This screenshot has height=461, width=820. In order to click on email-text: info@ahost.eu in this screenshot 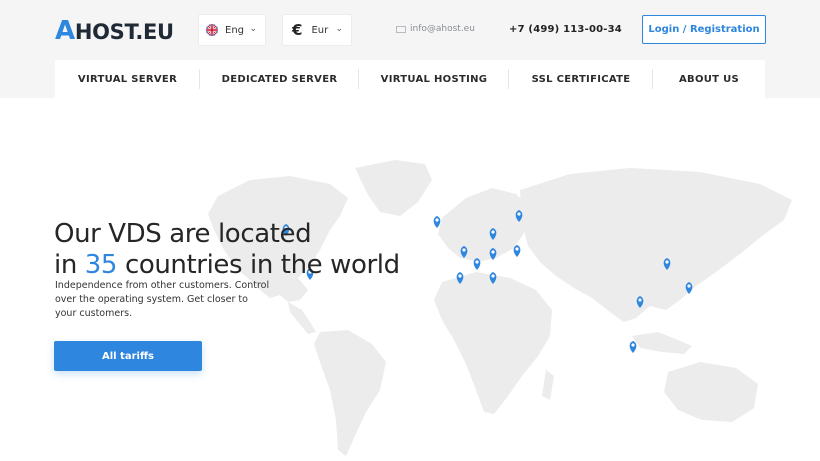, I will do `click(442, 29)`.